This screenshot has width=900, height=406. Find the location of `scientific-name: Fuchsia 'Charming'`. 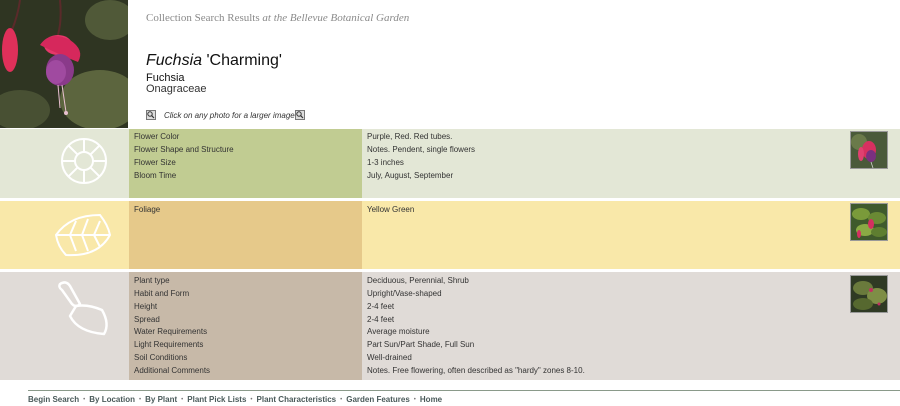

scientific-name: Fuchsia 'Charming' is located at coordinates (214, 61).